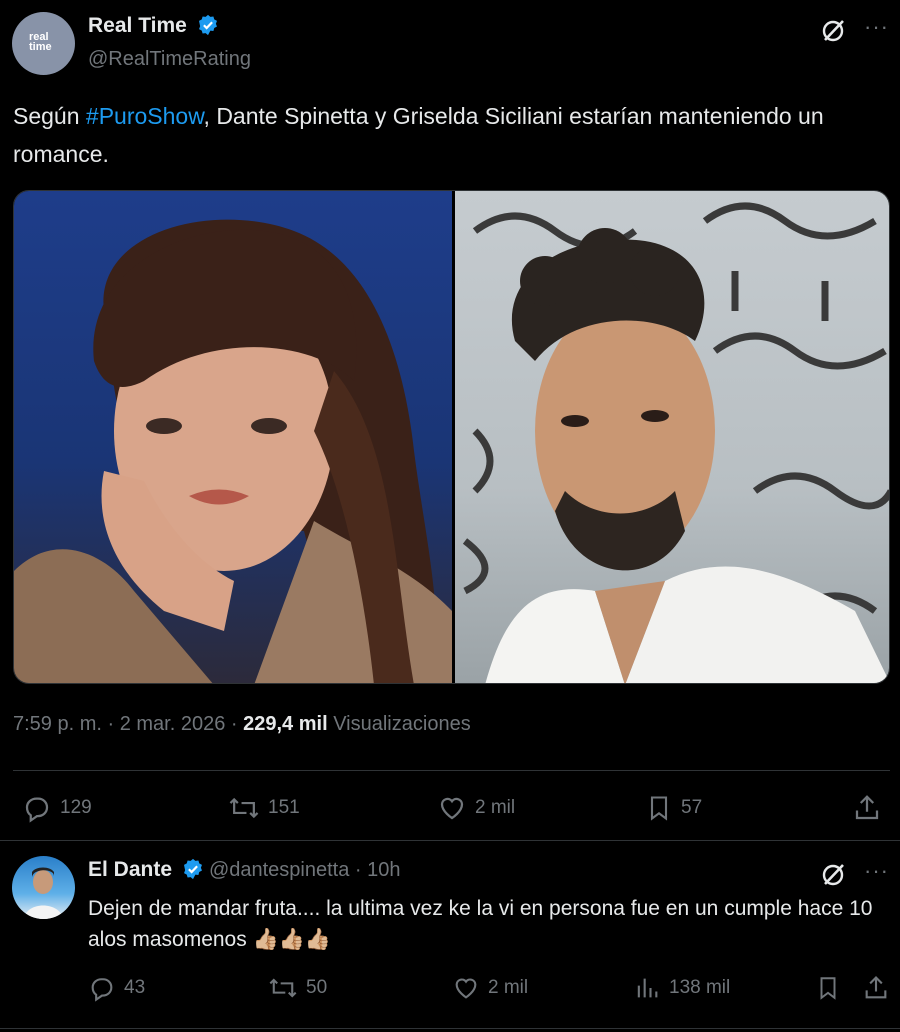  What do you see at coordinates (285, 724) in the screenshot?
I see `views-count: 229,4 mil` at bounding box center [285, 724].